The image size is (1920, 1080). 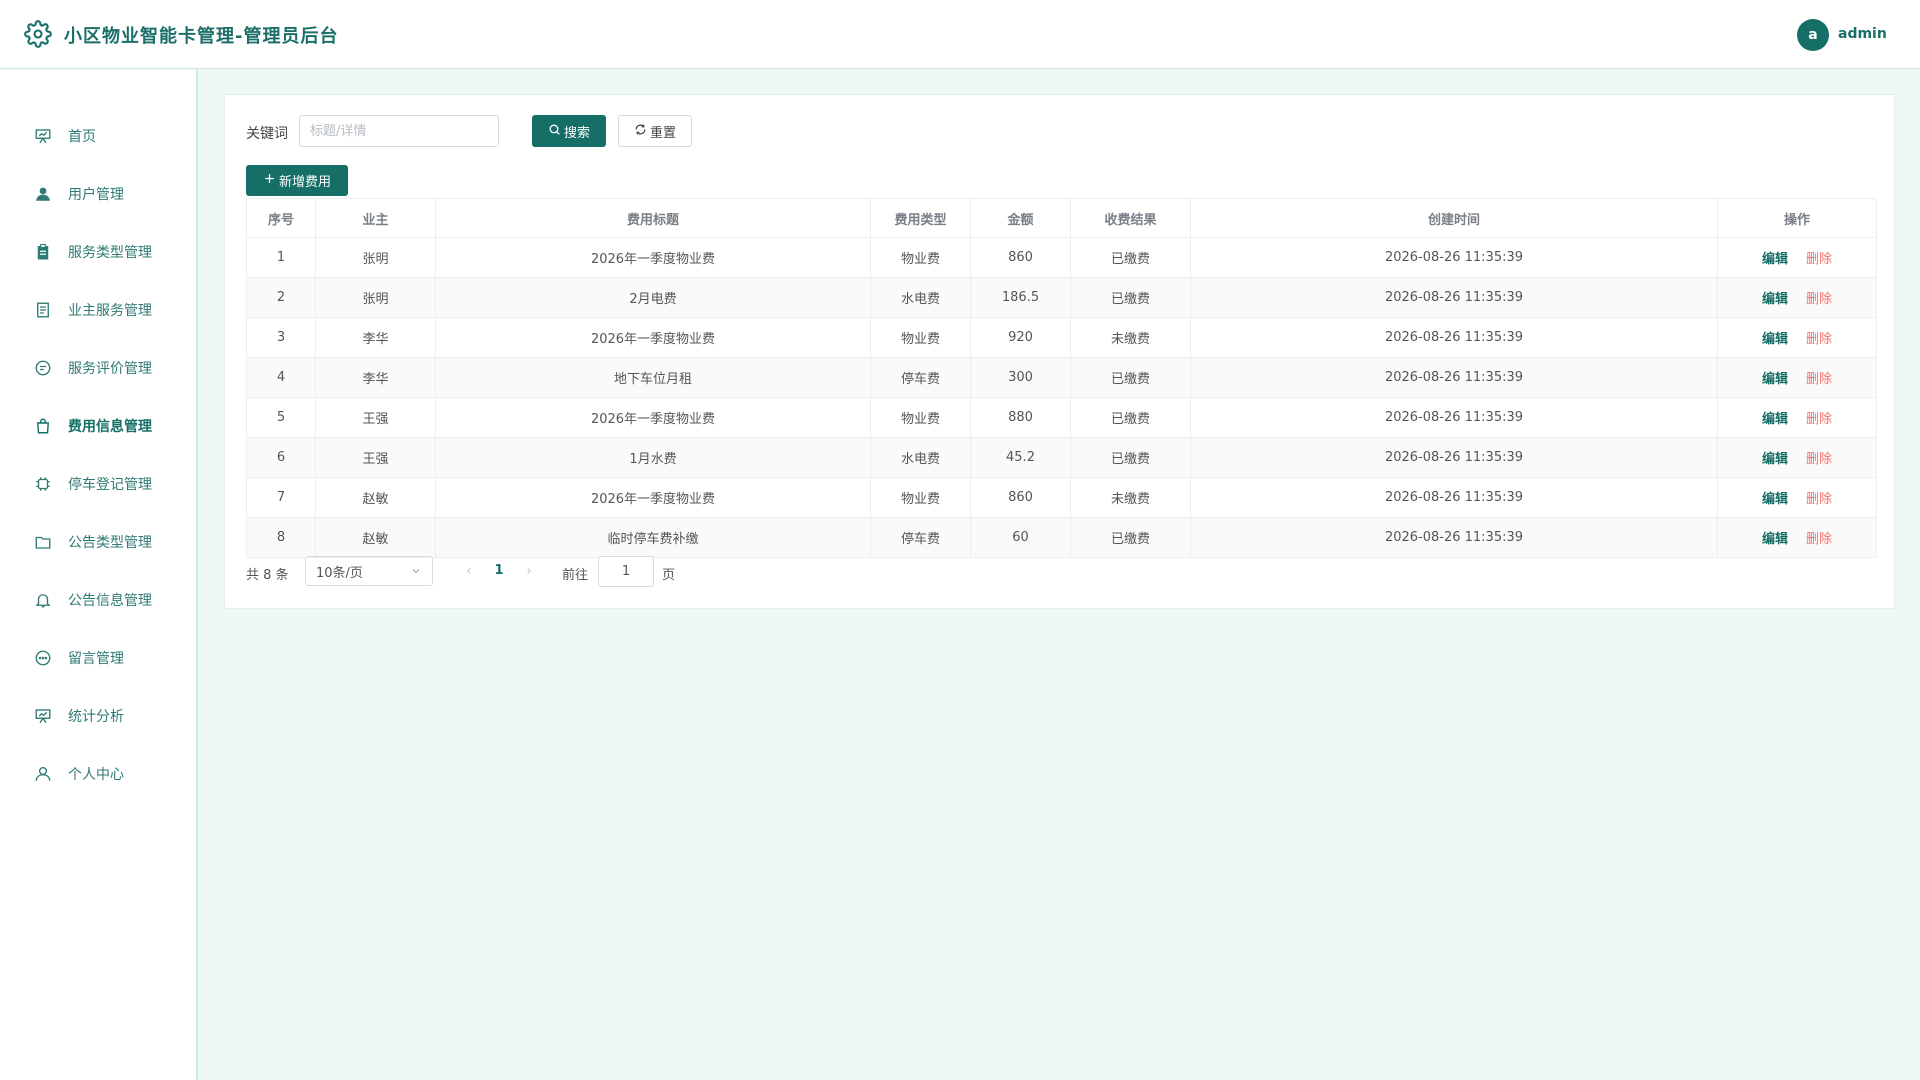 I want to click on chevron-right-icon, so click(x=529, y=571).